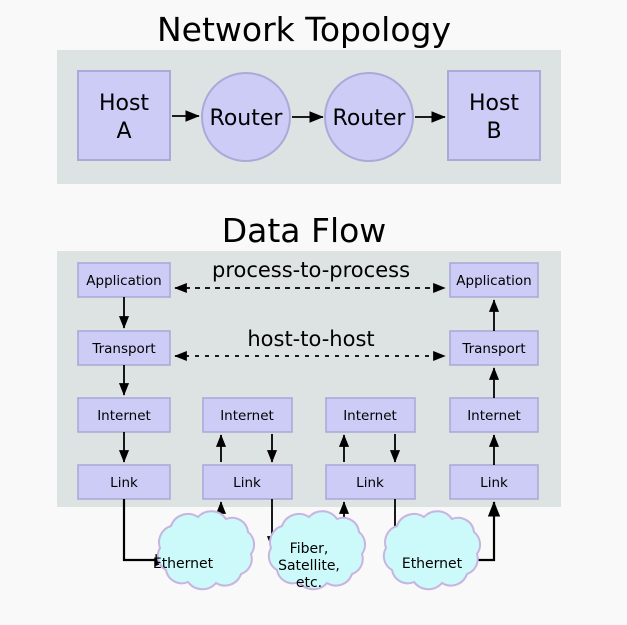 The width and height of the screenshot is (627, 625). I want to click on col3-link-label: Link, so click(370, 483).